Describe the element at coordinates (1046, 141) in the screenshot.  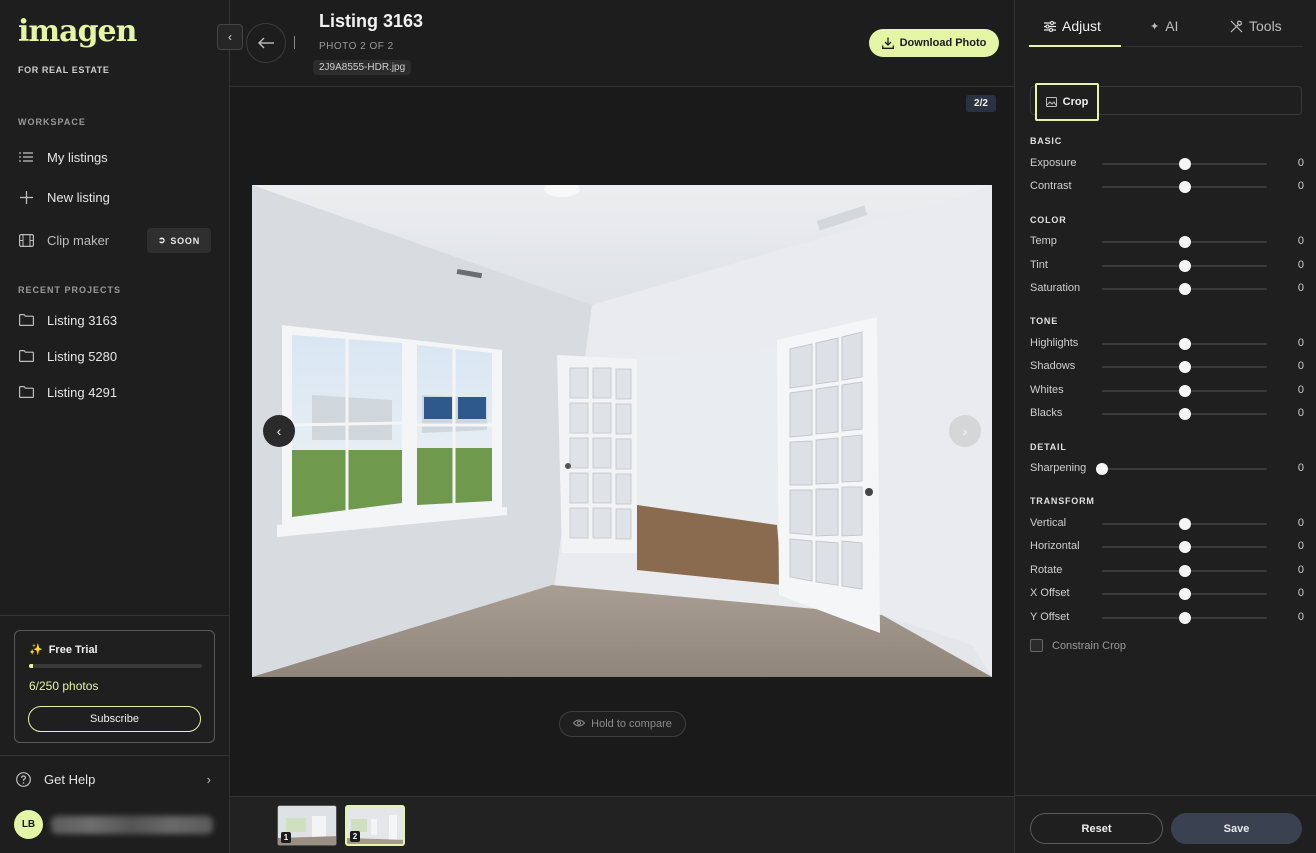
I see `slider-group-label: BASIC` at that location.